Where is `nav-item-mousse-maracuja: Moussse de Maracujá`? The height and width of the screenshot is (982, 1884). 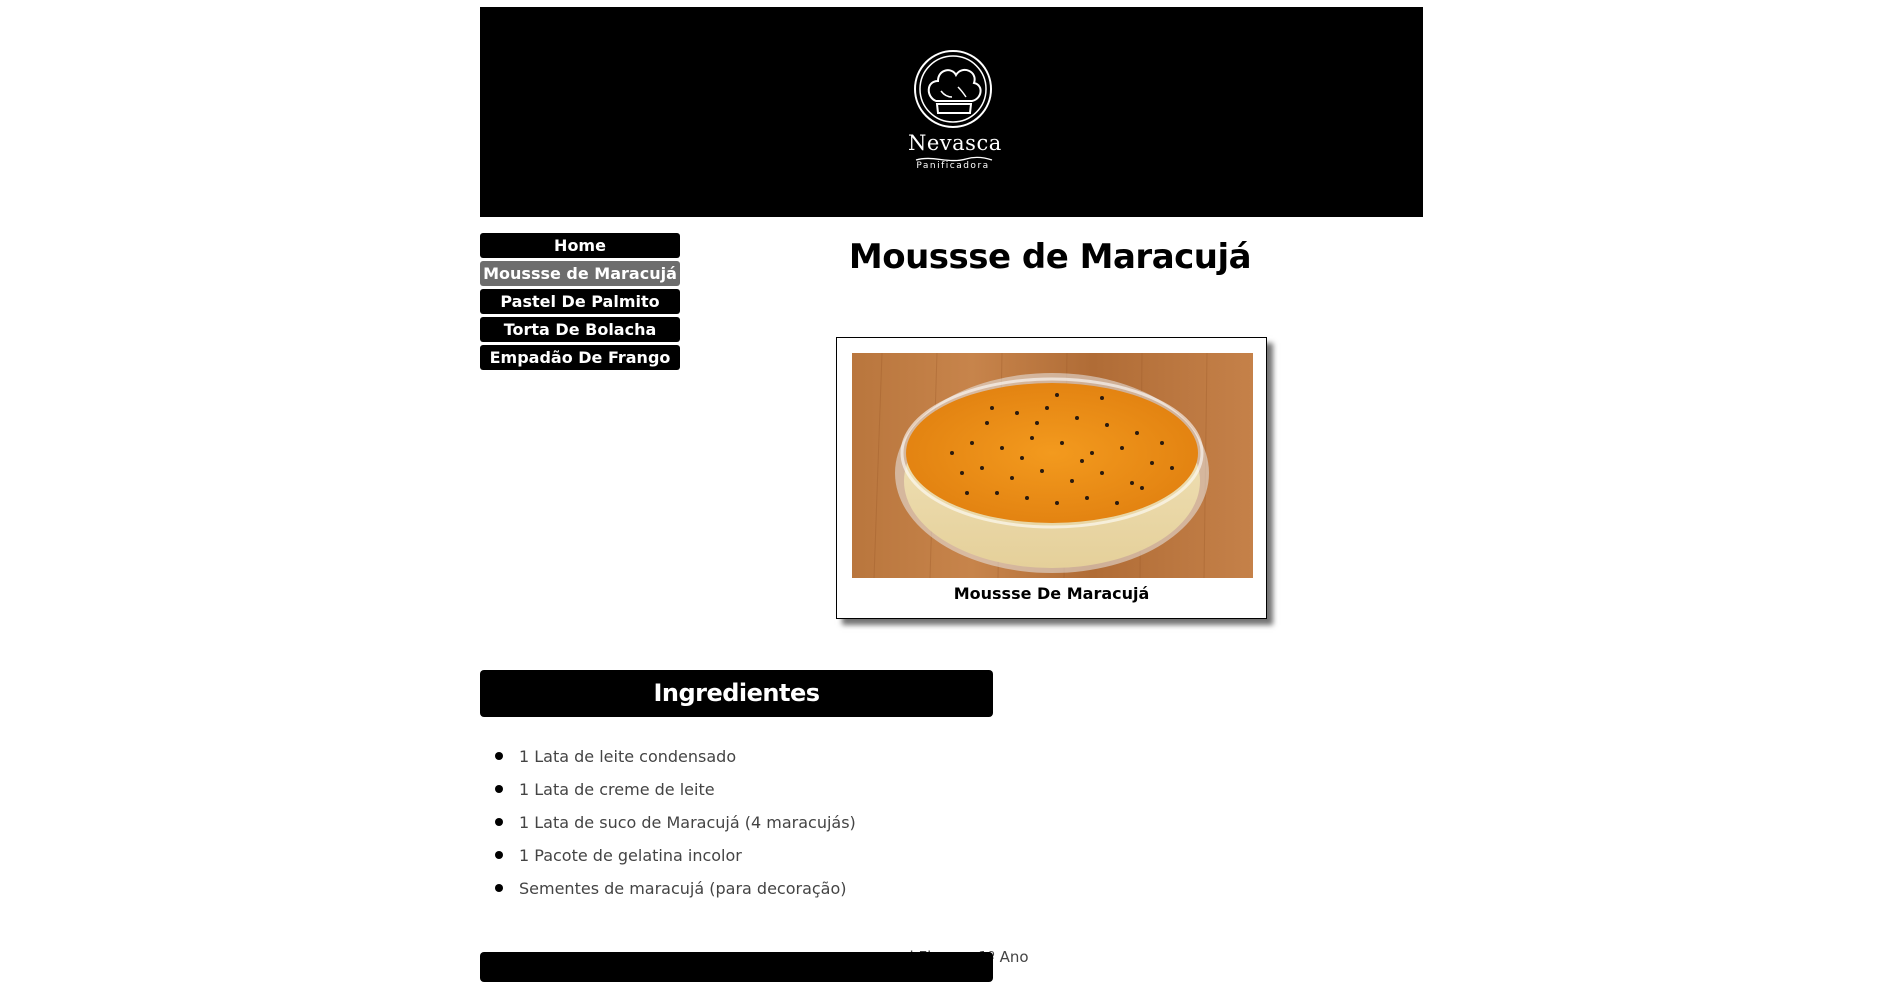
nav-item-mousse-maracuja: Moussse de Maracujá is located at coordinates (580, 273).